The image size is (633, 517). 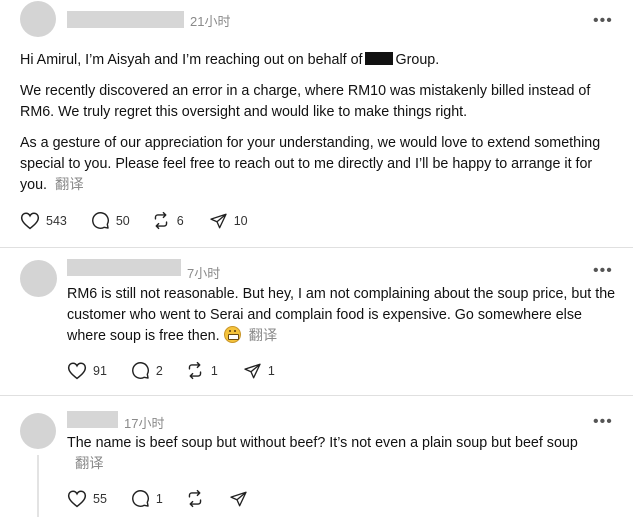 I want to click on repost-button: 1, so click(x=201, y=370).